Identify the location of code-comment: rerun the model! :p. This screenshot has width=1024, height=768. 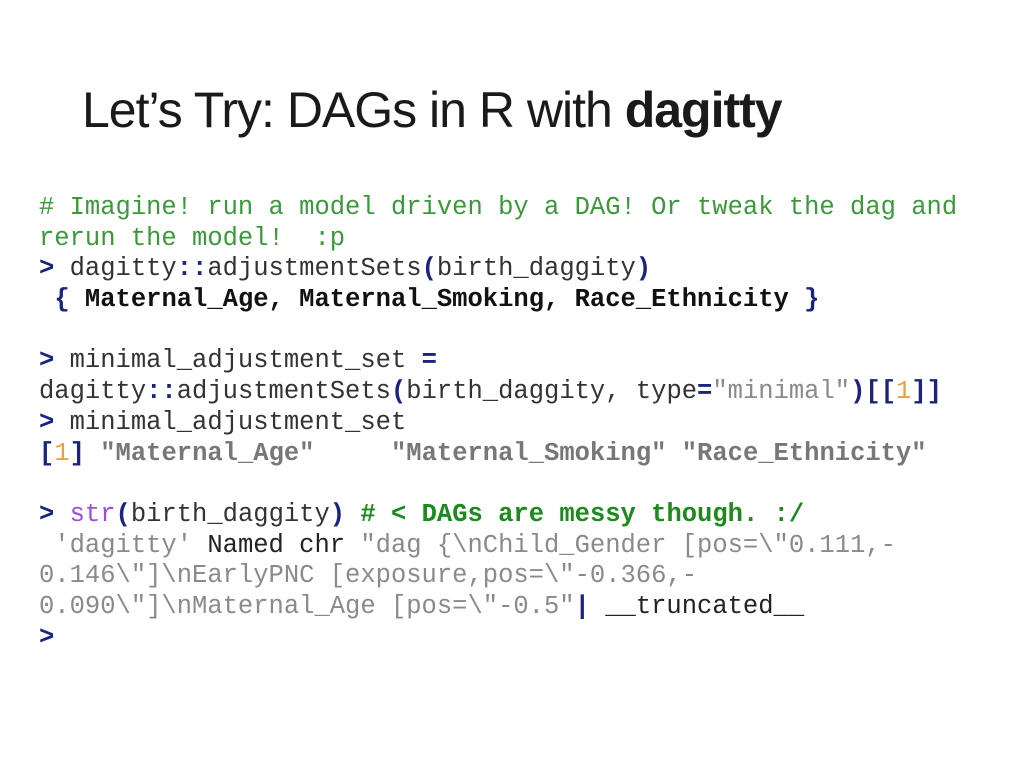
(192, 238).